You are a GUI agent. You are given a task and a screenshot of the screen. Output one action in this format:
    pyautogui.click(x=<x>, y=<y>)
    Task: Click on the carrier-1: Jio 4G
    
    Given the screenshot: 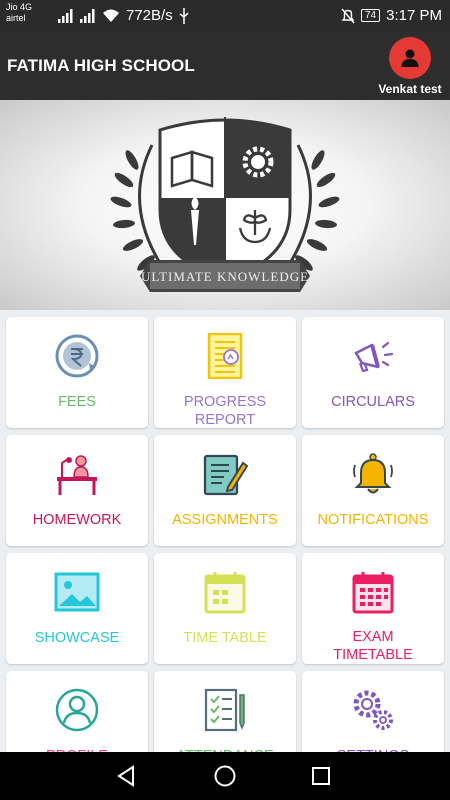 What is the action you would take?
    pyautogui.click(x=19, y=7)
    